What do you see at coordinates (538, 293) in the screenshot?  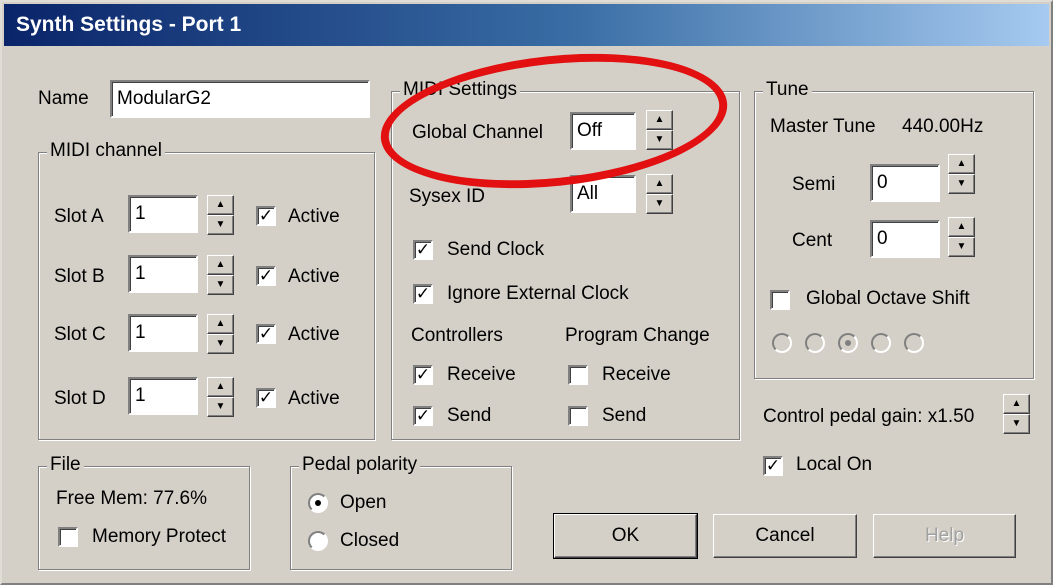 I see `ignore-external-clock-label: Ignore External Clock` at bounding box center [538, 293].